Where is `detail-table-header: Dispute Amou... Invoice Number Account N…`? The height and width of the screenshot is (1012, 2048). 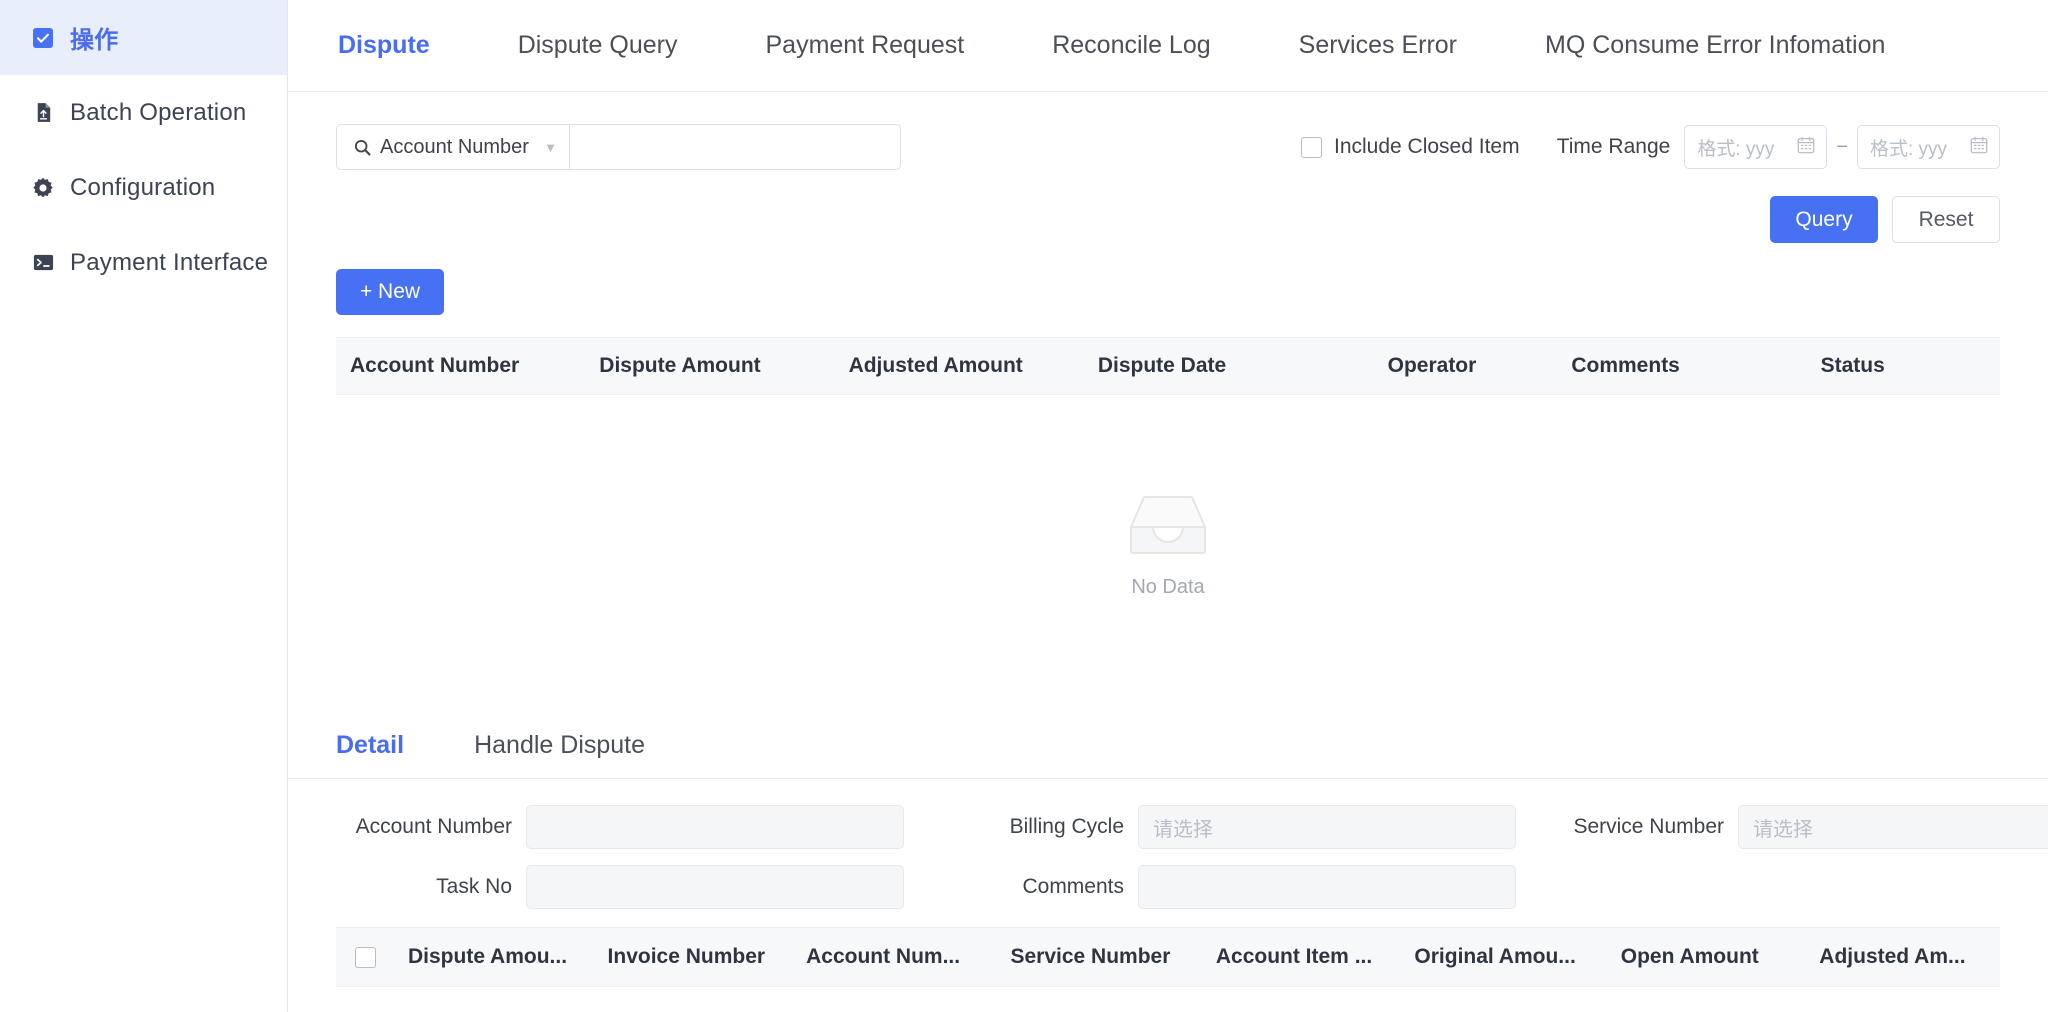
detail-table-header: Dispute Amou... Invoice Number Account N… is located at coordinates (1168, 957).